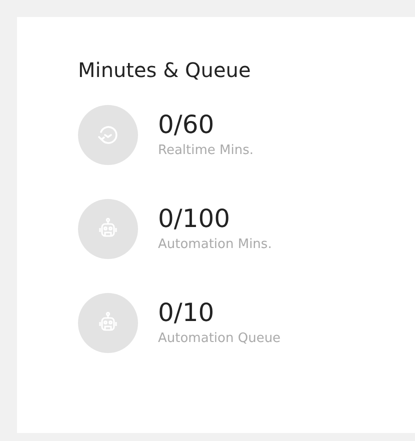  What do you see at coordinates (187, 125) in the screenshot?
I see `stat-value: 0/60` at bounding box center [187, 125].